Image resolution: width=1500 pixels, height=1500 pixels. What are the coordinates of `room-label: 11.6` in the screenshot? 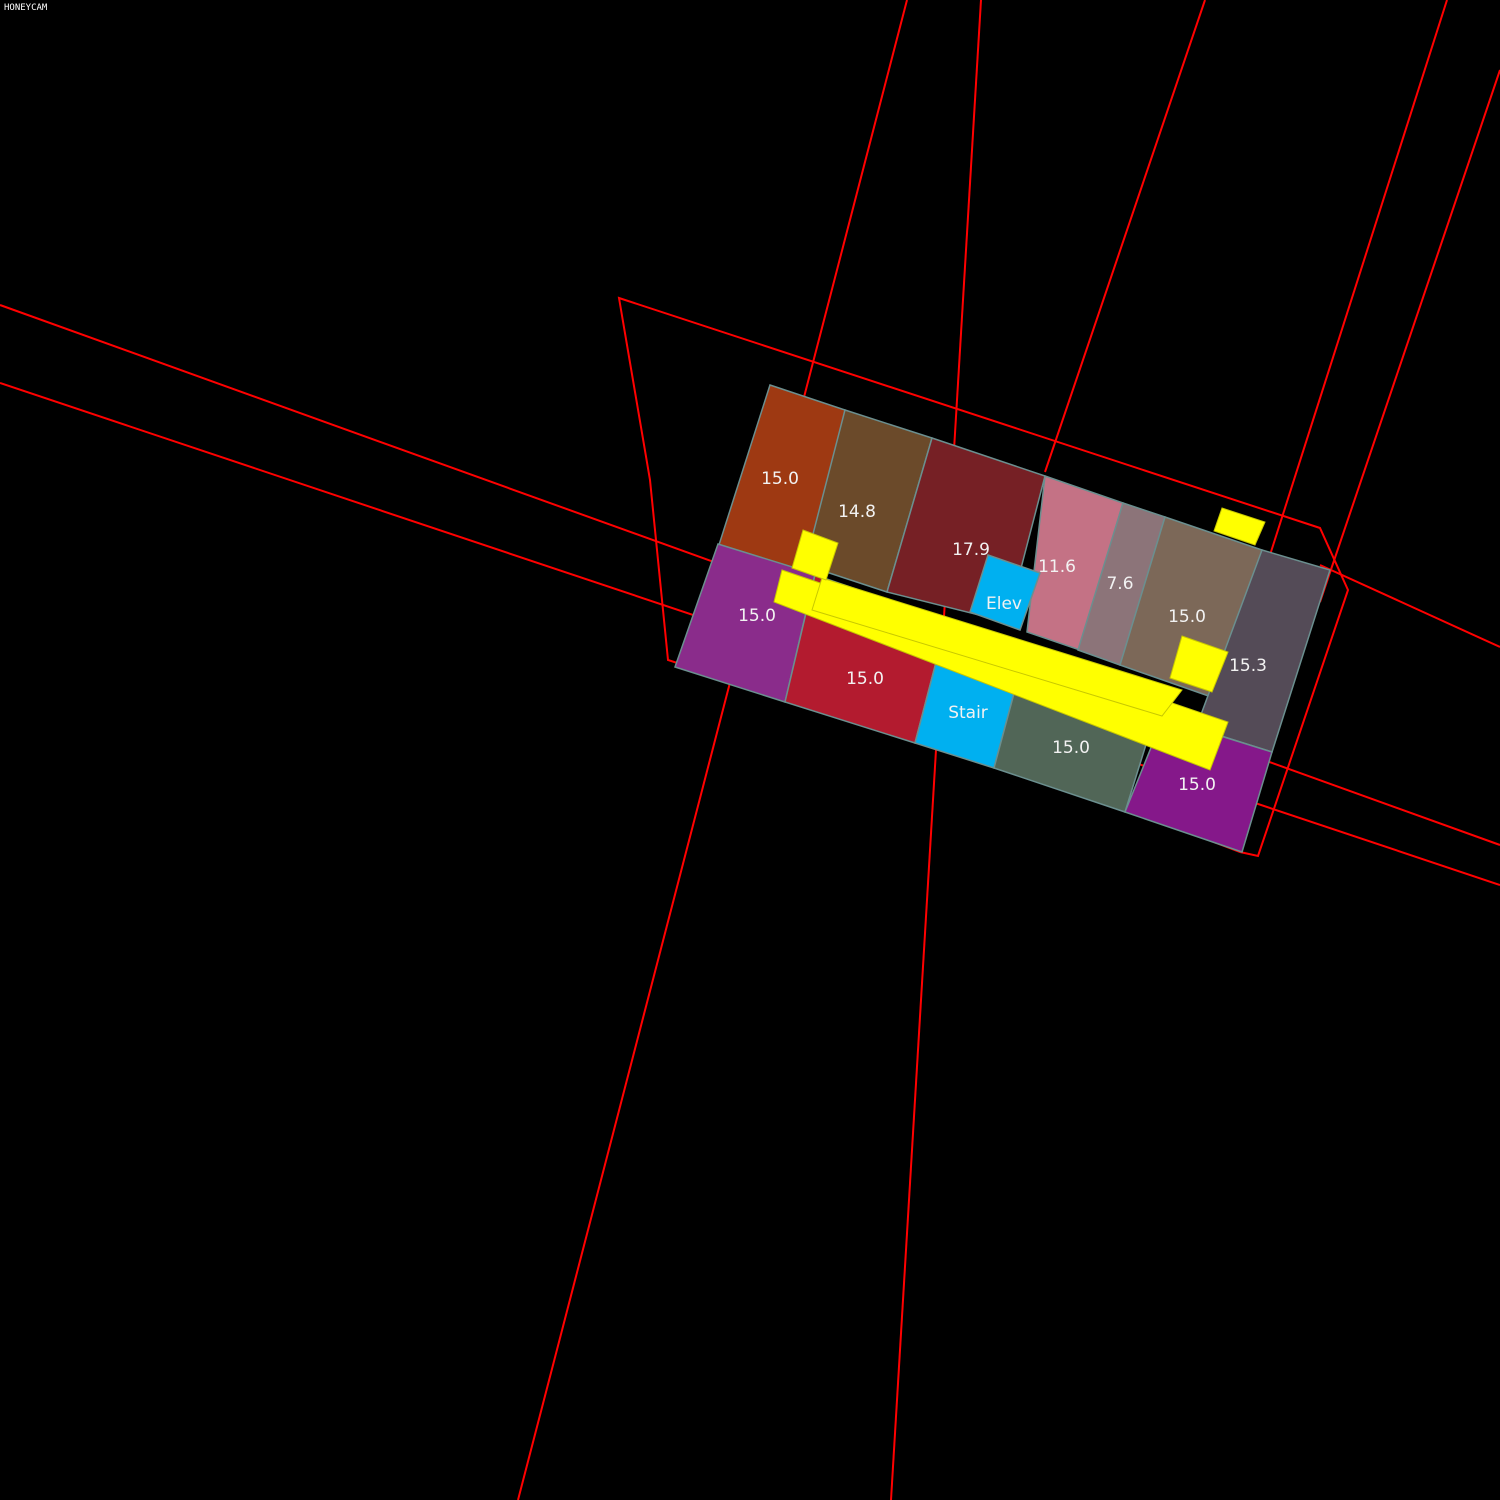 It's located at (1057, 567).